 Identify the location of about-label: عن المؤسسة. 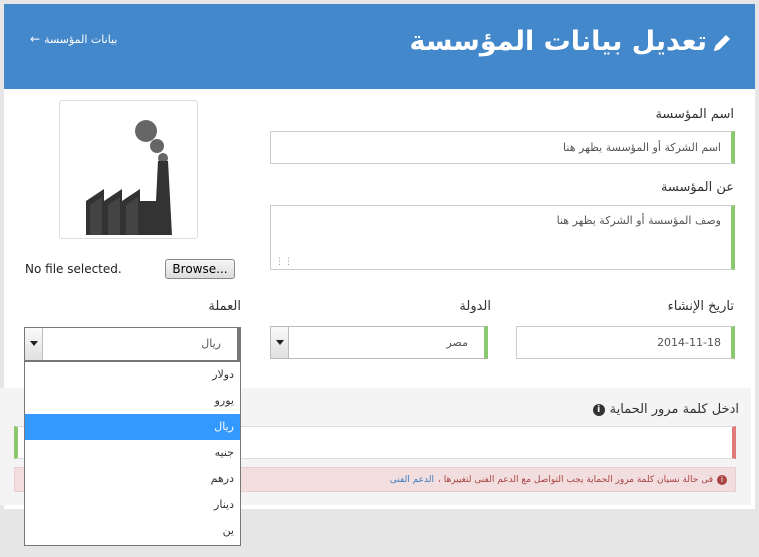
(697, 187).